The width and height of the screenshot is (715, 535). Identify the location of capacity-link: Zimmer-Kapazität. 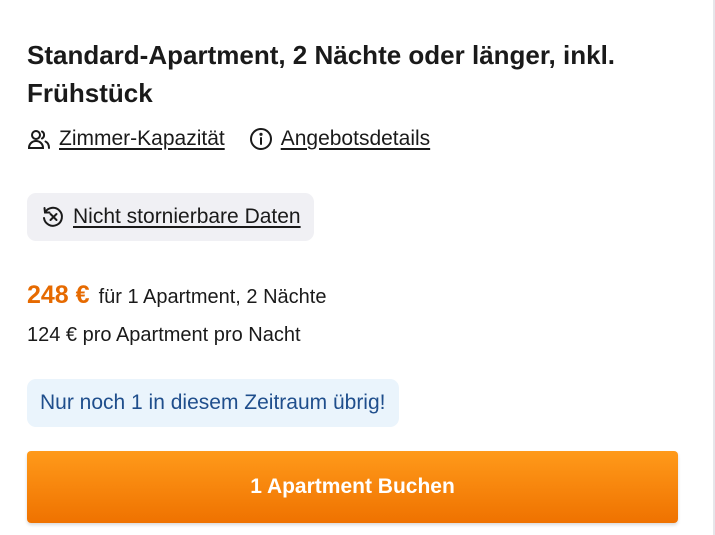
(126, 139).